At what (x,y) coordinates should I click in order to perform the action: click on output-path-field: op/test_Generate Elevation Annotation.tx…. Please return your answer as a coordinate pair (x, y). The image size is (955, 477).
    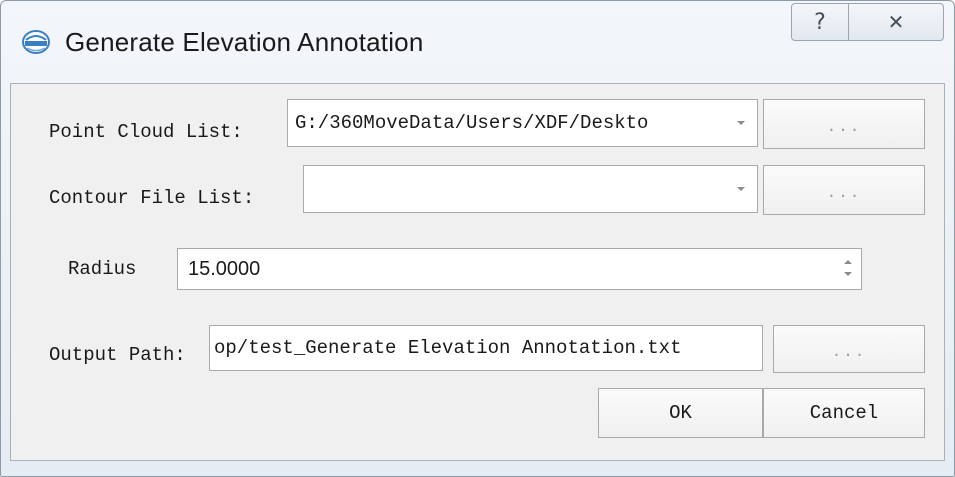
    Looking at the image, I should click on (486, 348).